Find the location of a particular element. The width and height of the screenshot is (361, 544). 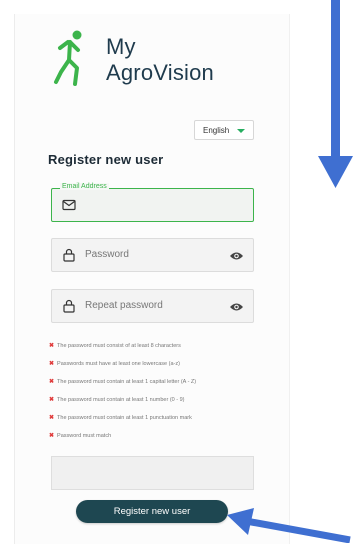

register-button: Register new user is located at coordinates (152, 511).